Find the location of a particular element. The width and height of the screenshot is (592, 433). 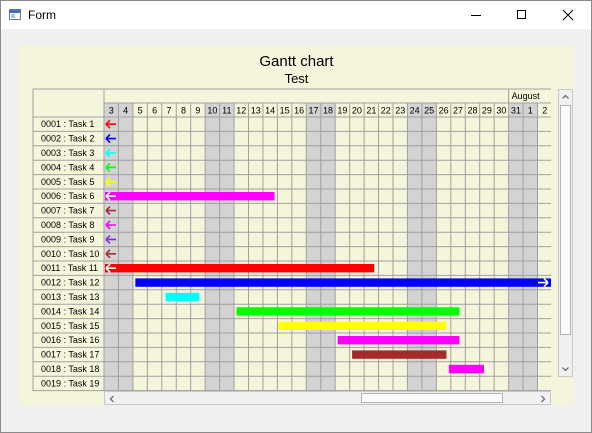

task-label: 0001 : Task 1 is located at coordinates (67, 124).